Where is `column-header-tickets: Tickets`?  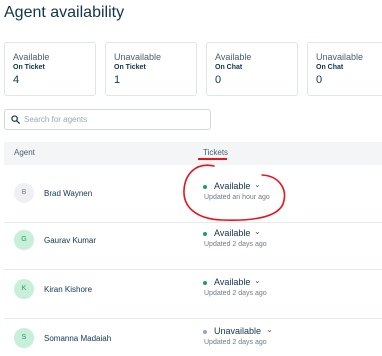 column-header-tickets: Tickets is located at coordinates (215, 152).